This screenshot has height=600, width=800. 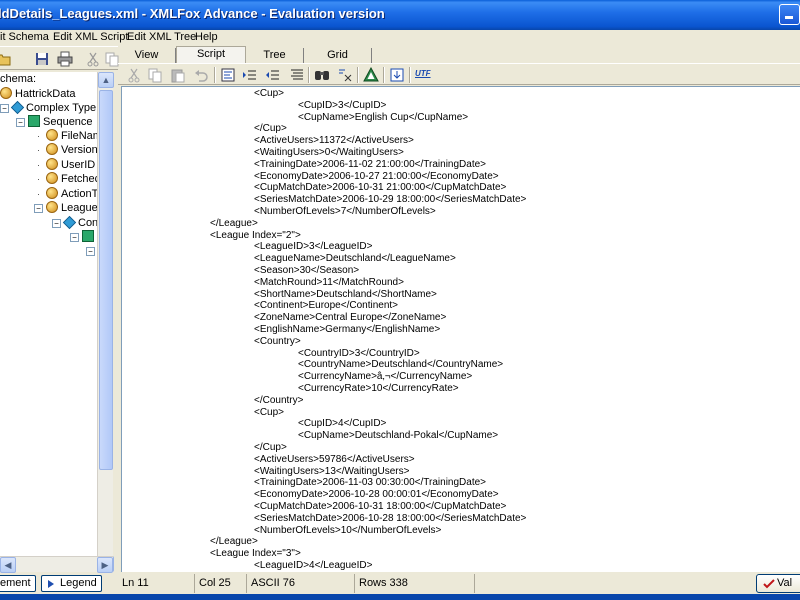 I want to click on tree-node-league-sequence: −, so click(x=83, y=237).